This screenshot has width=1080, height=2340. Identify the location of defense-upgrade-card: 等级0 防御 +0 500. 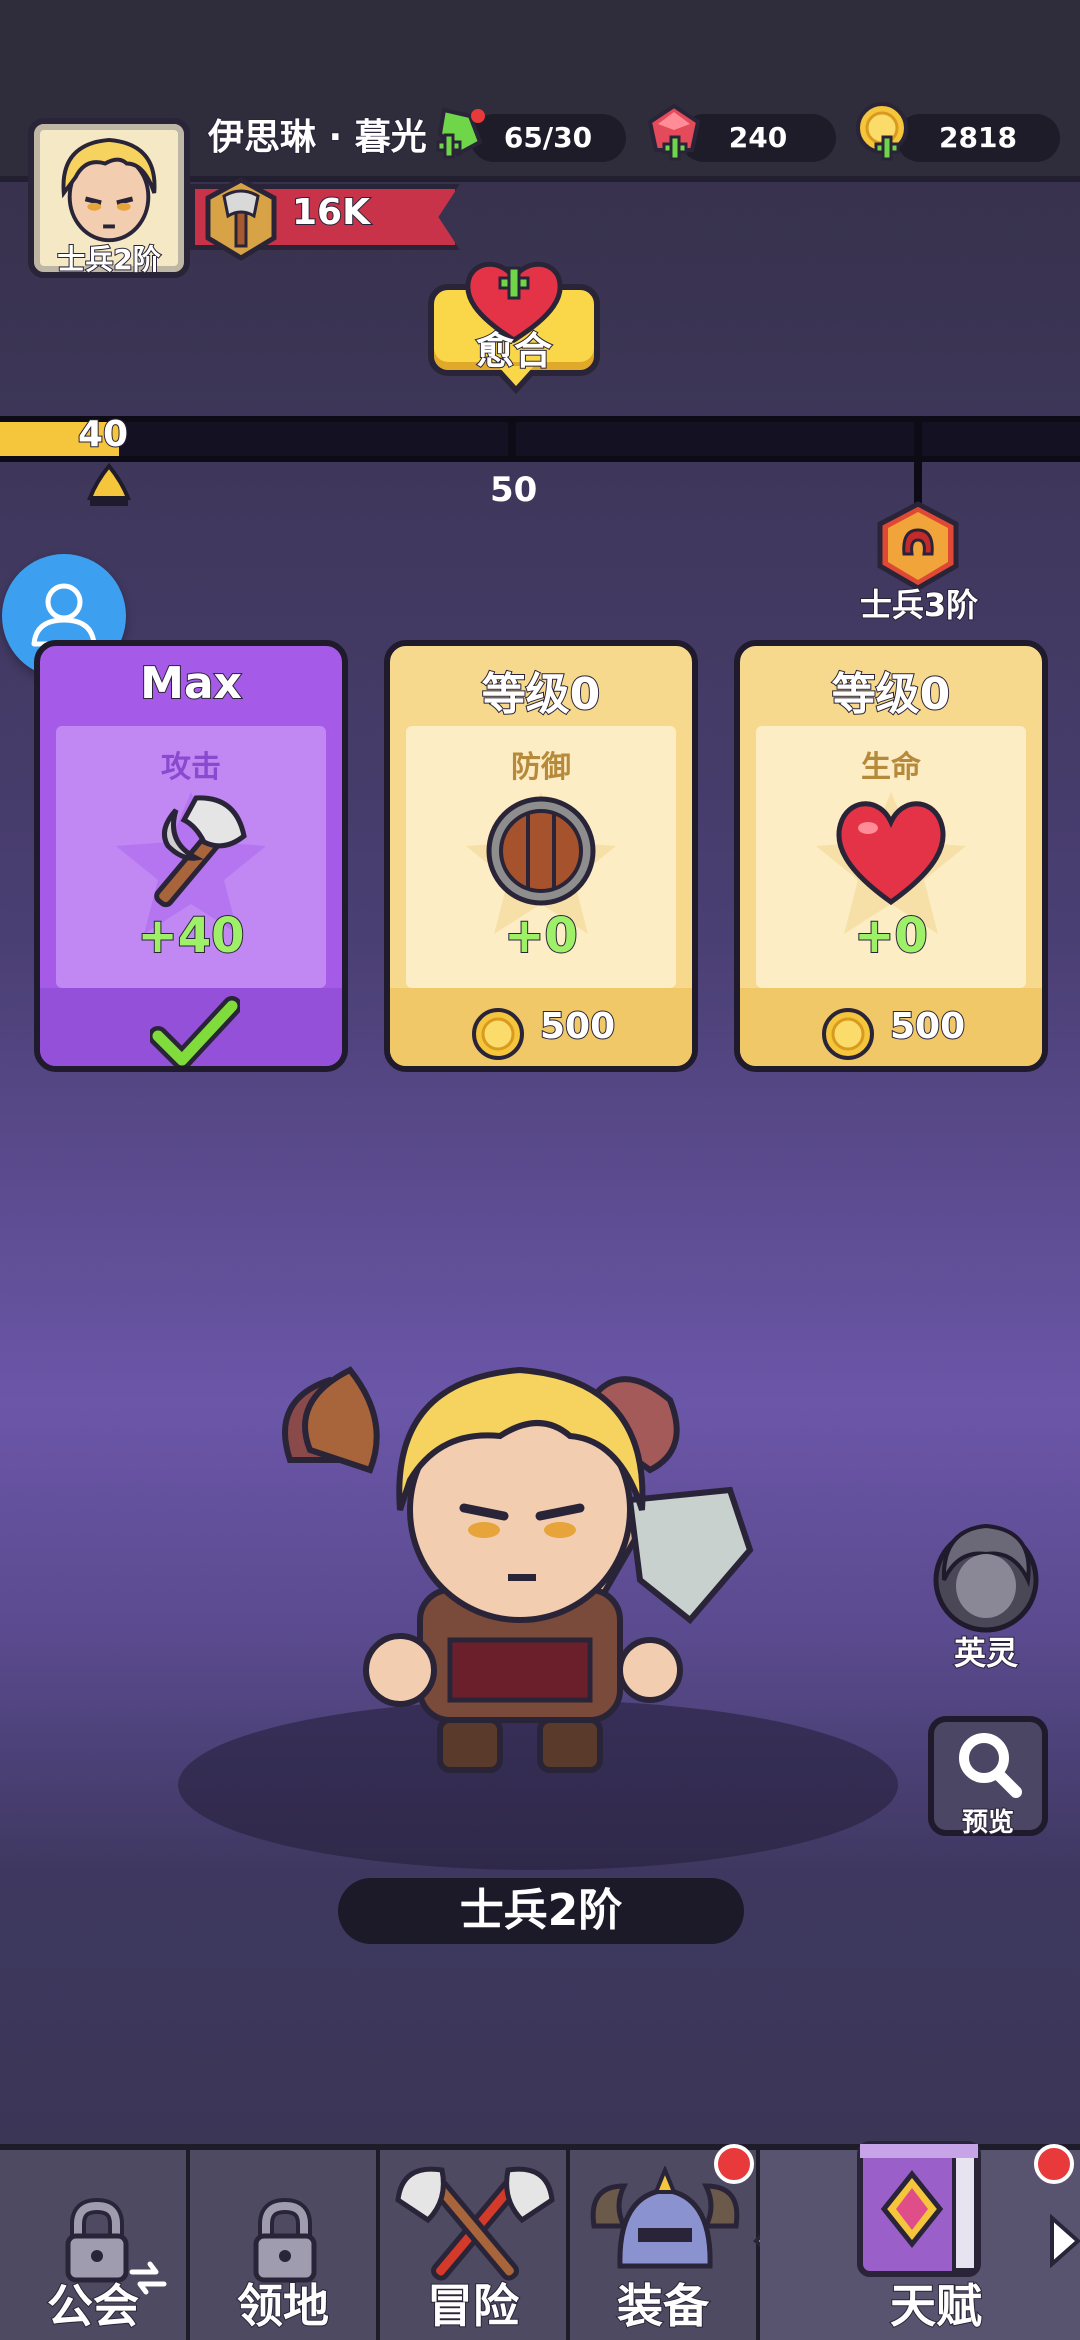
(541, 856).